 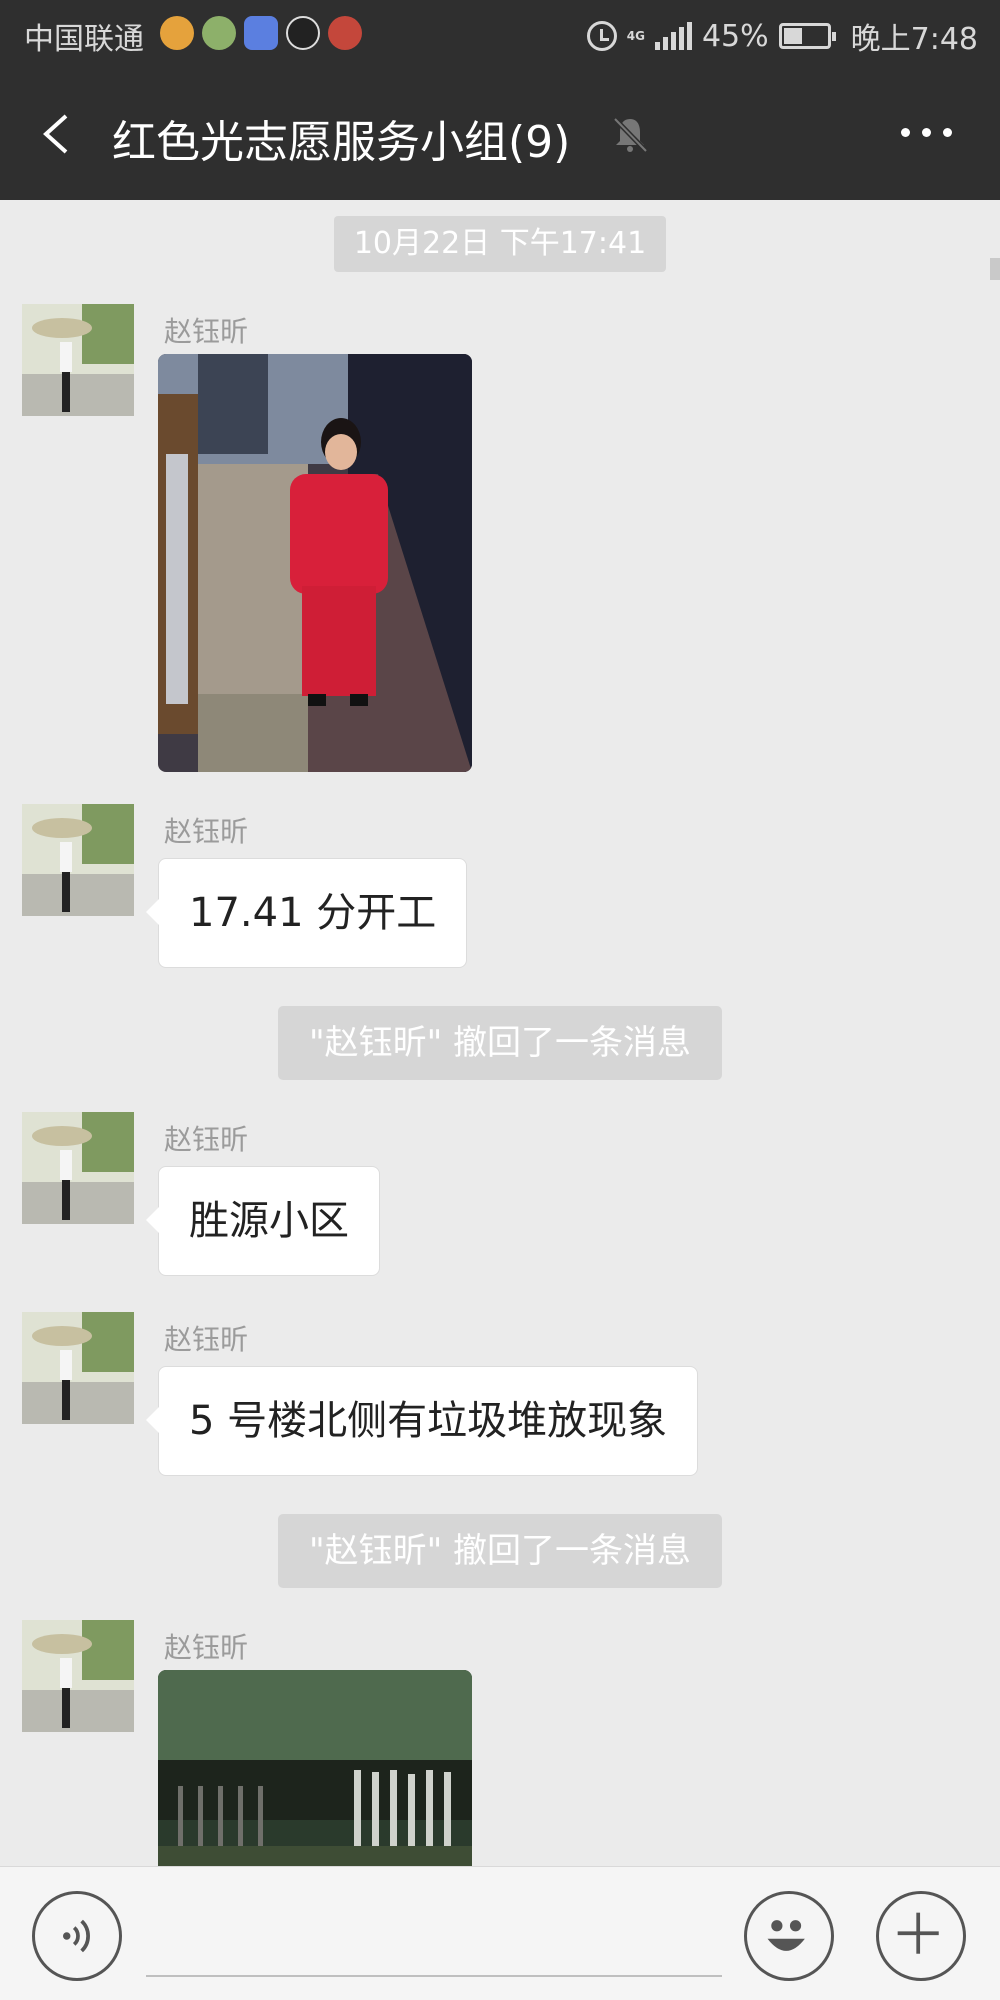 I want to click on alarm-icon, so click(x=601, y=36).